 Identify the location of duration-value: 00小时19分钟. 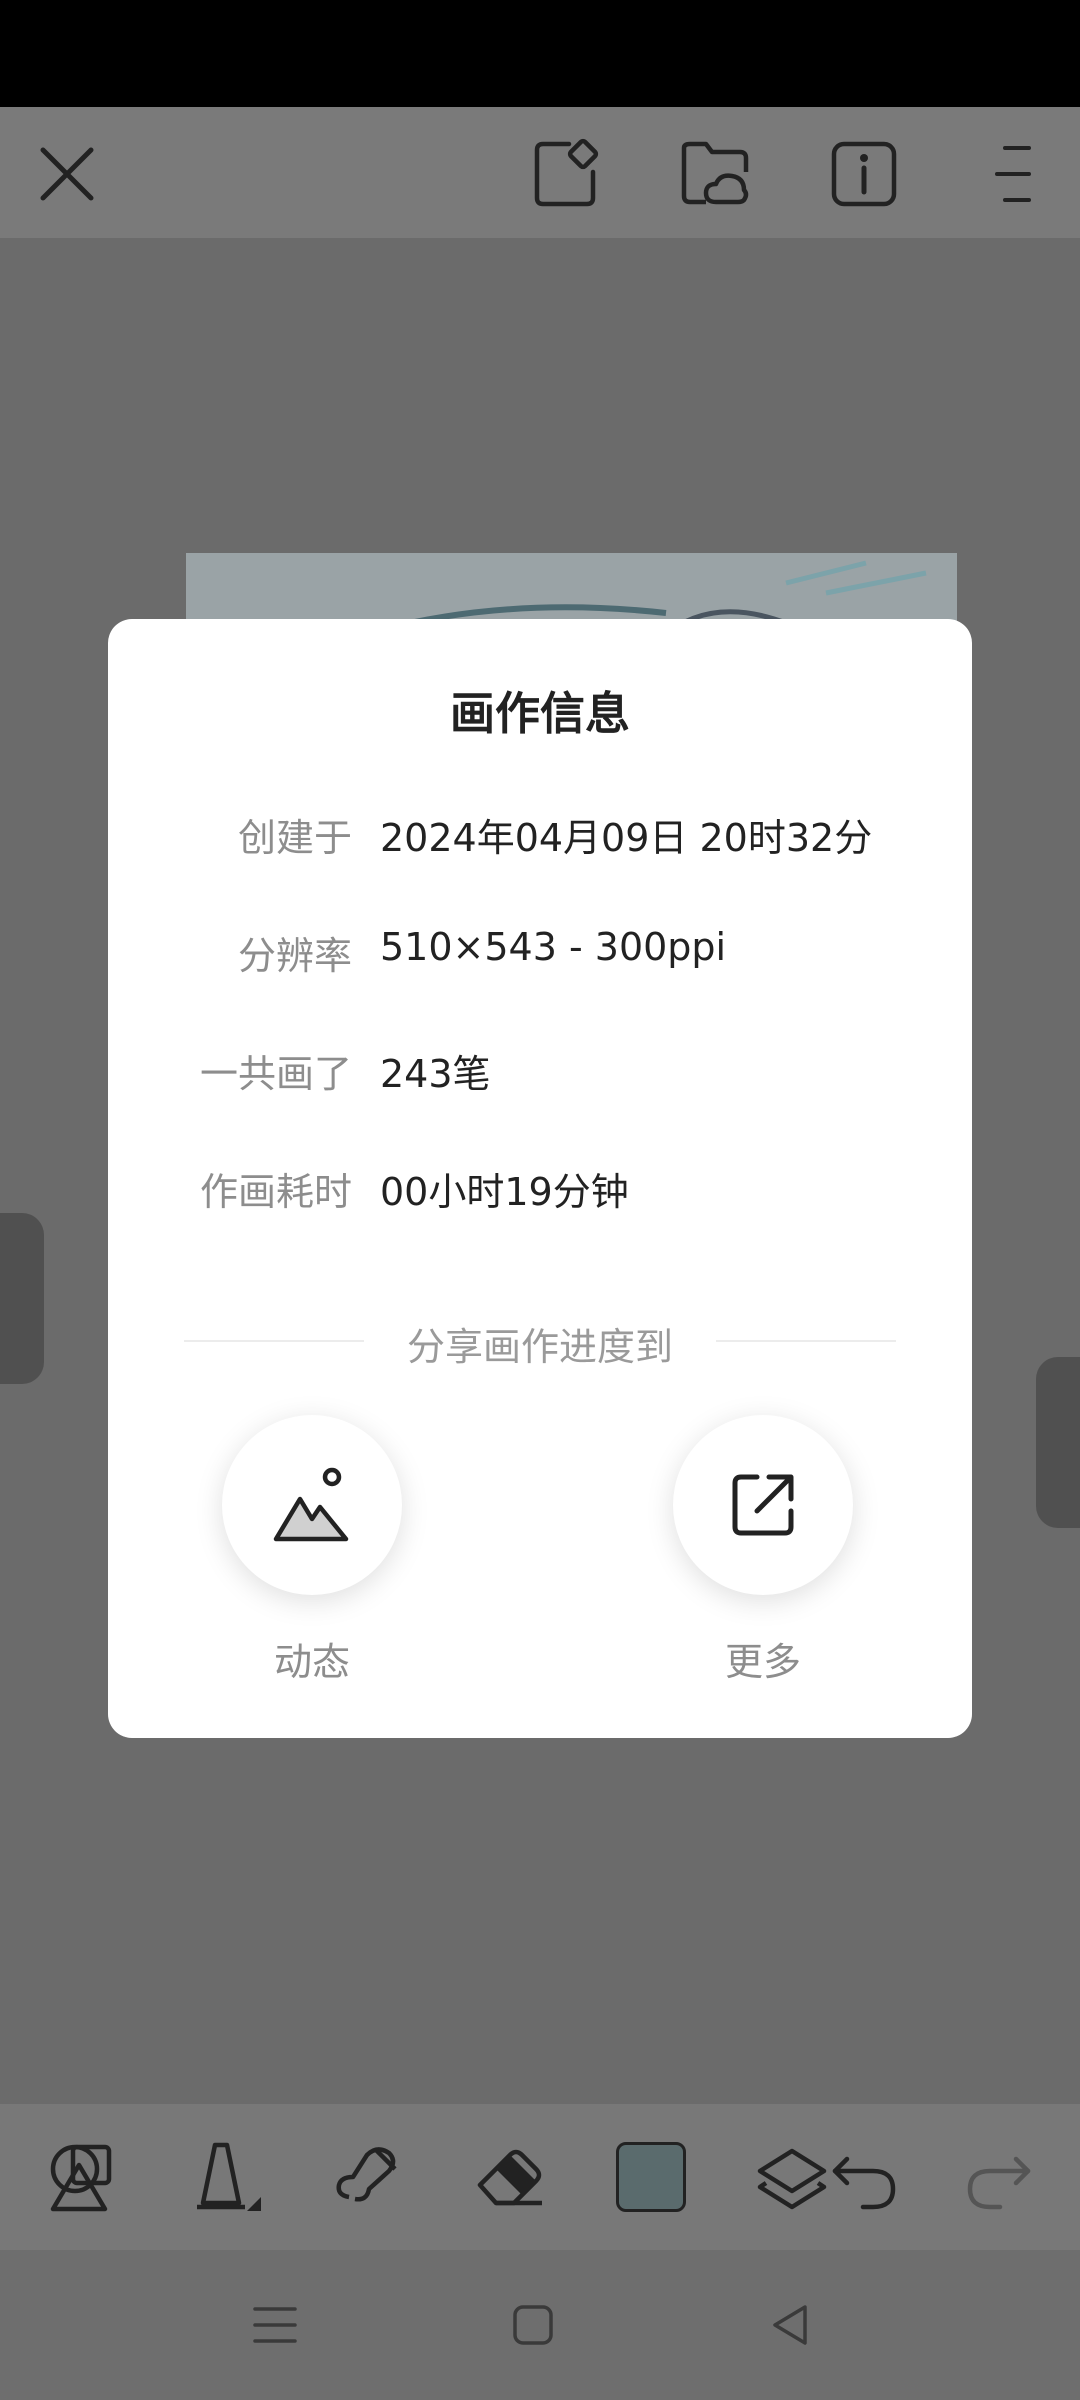
(504, 1192).